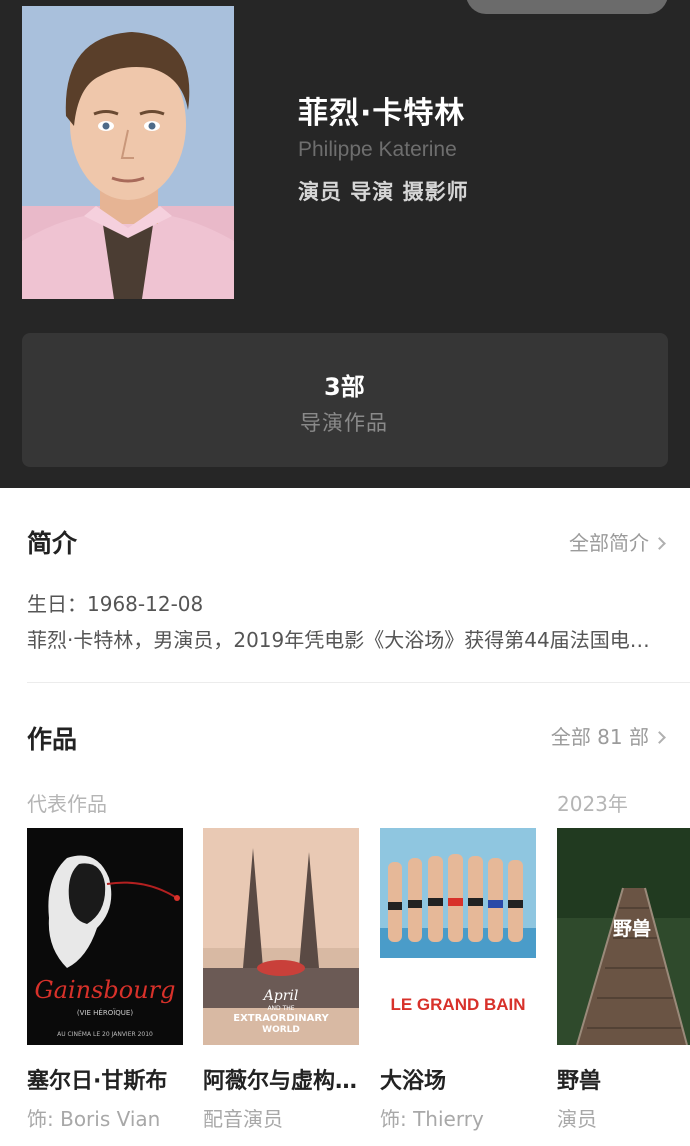 The image size is (690, 1146). What do you see at coordinates (432, 1119) in the screenshot?
I see `film-role: 饰: Thierry` at bounding box center [432, 1119].